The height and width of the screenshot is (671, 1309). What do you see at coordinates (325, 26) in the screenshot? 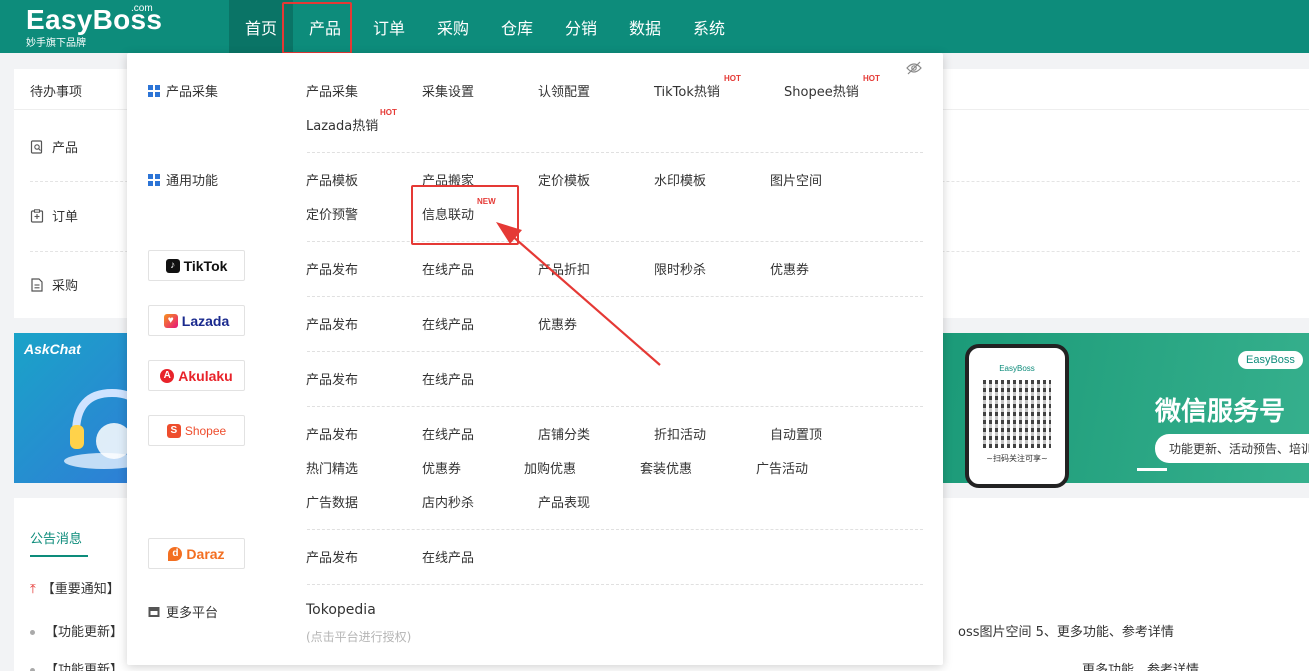
I see `nav-product: 产品` at bounding box center [325, 26].